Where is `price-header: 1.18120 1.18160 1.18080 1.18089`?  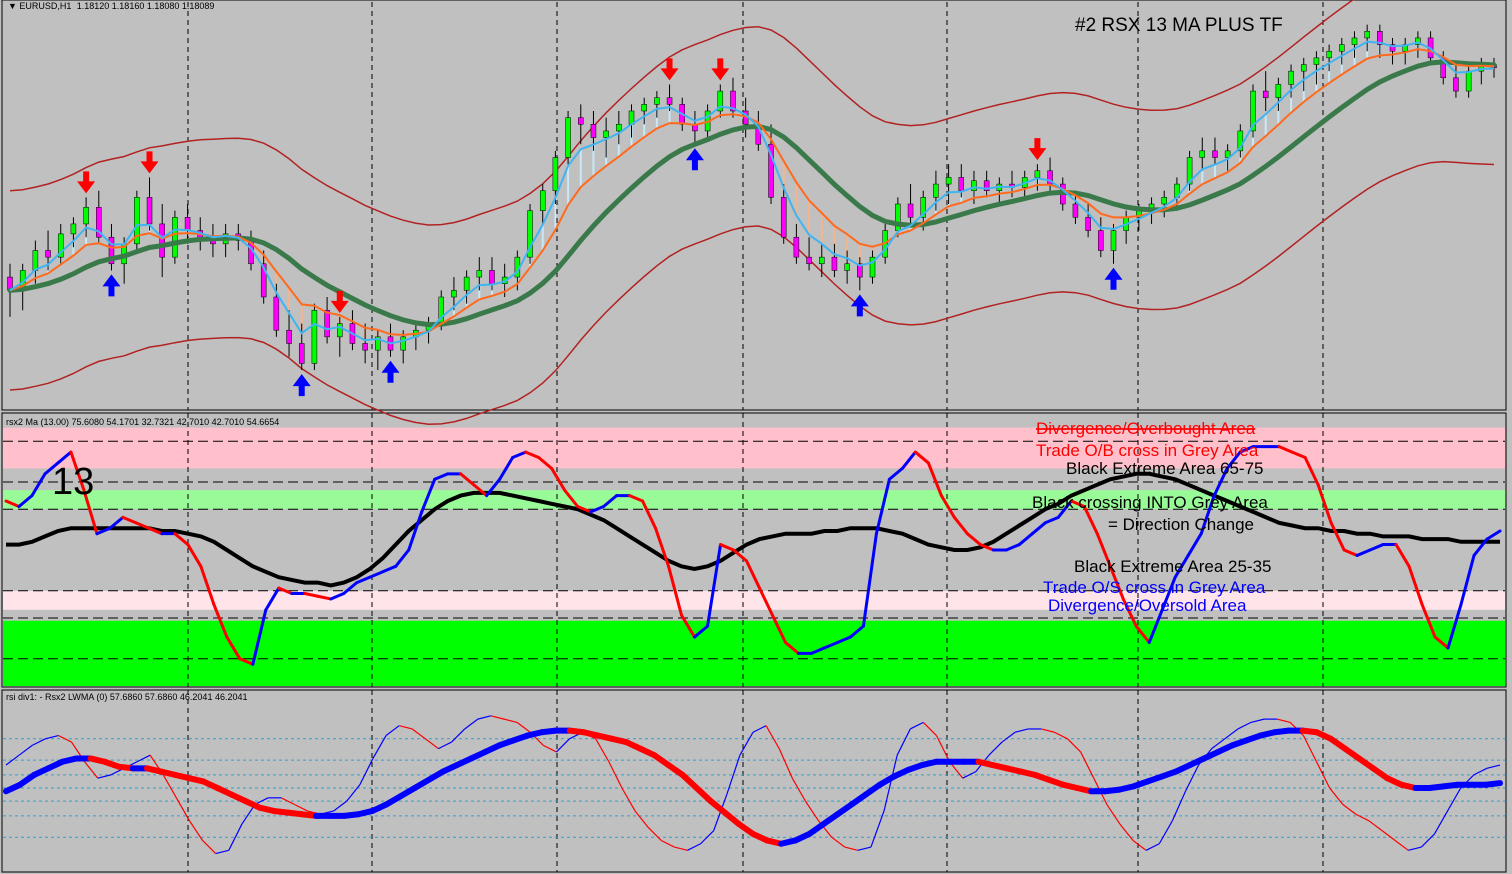 price-header: 1.18120 1.18160 1.18080 1.18089 is located at coordinates (146, 6).